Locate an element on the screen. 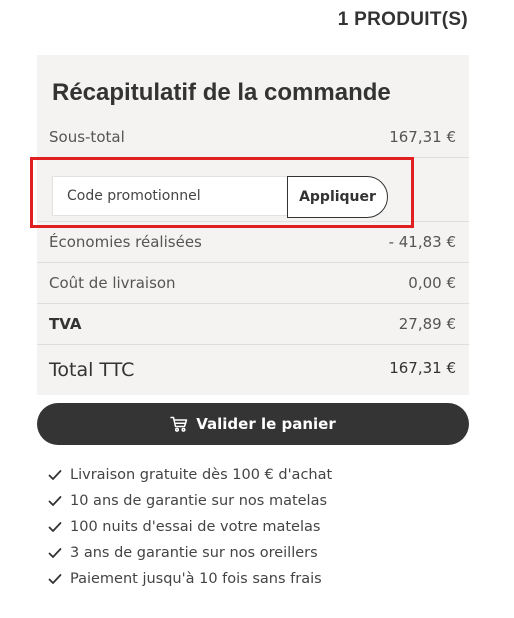 This screenshot has height=618, width=514. total-value: 167,31 € is located at coordinates (422, 368).